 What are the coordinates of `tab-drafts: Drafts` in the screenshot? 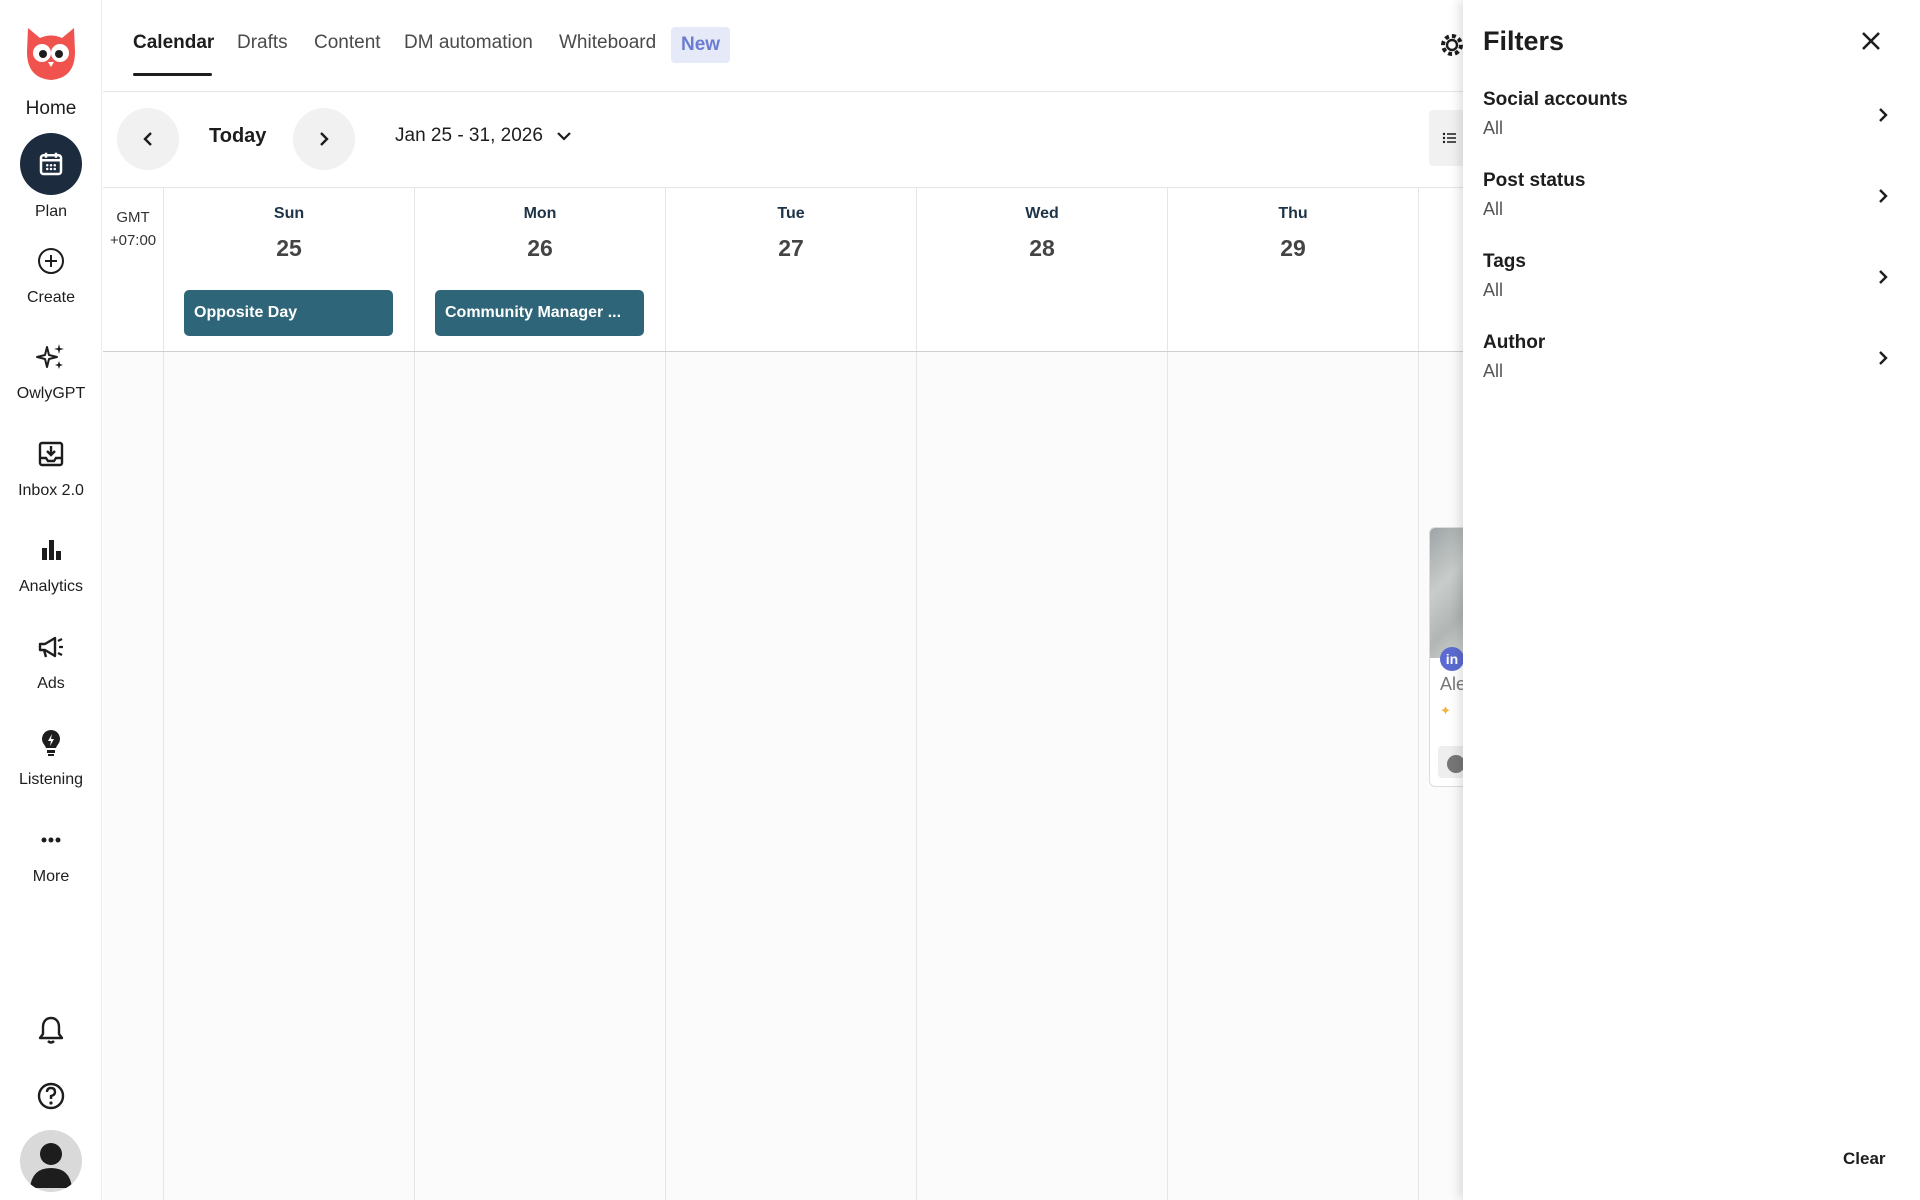 It's located at (262, 43).